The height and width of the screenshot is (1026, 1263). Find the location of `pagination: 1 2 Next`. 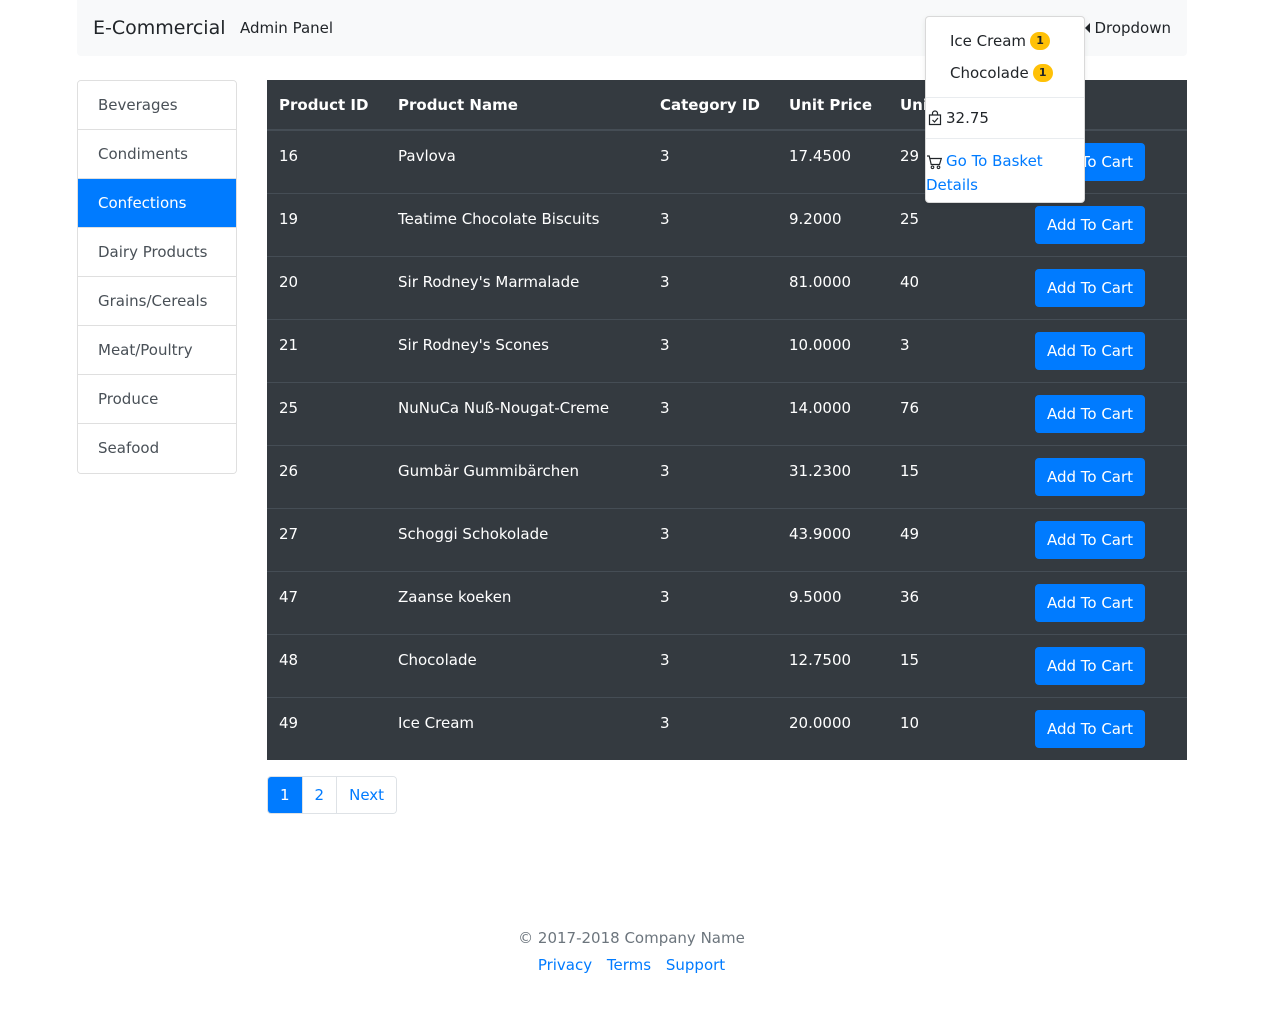

pagination: 1 2 Next is located at coordinates (332, 795).